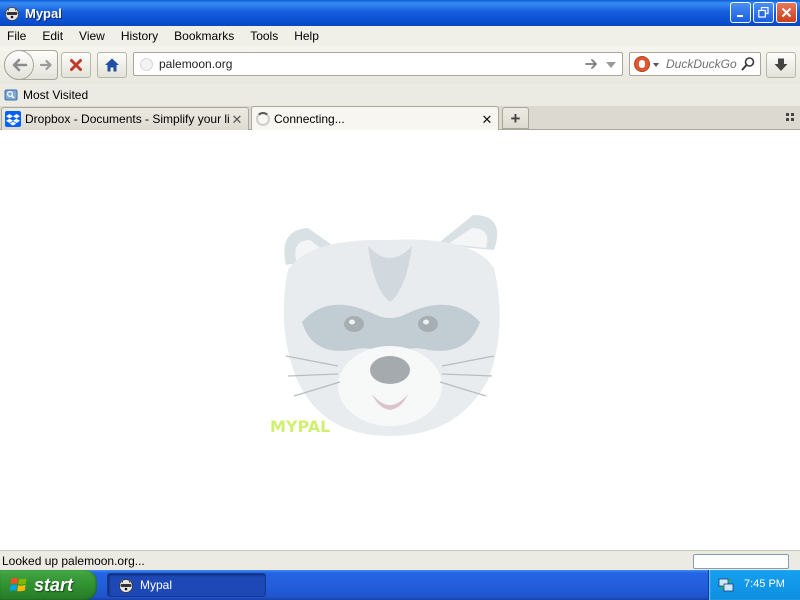 The height and width of the screenshot is (600, 800). Describe the element at coordinates (739, 15) in the screenshot. I see `minimize-icon` at that location.